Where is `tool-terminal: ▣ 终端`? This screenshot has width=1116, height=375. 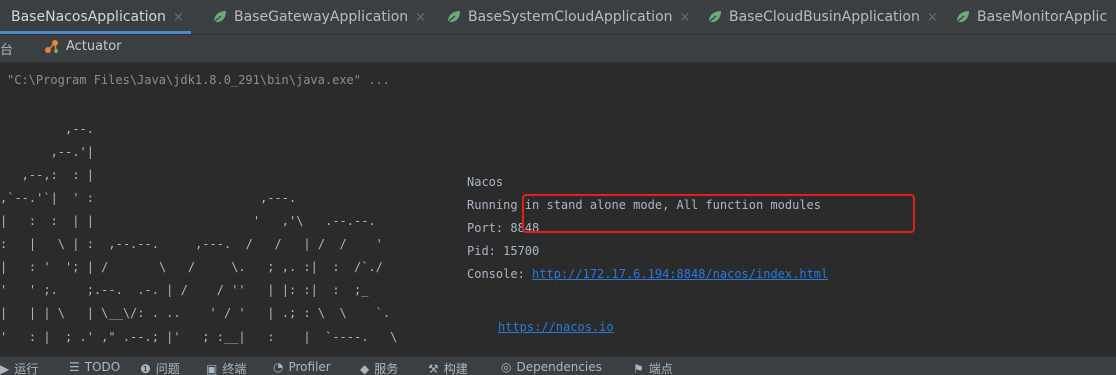
tool-terminal: ▣ 终端 is located at coordinates (226, 367).